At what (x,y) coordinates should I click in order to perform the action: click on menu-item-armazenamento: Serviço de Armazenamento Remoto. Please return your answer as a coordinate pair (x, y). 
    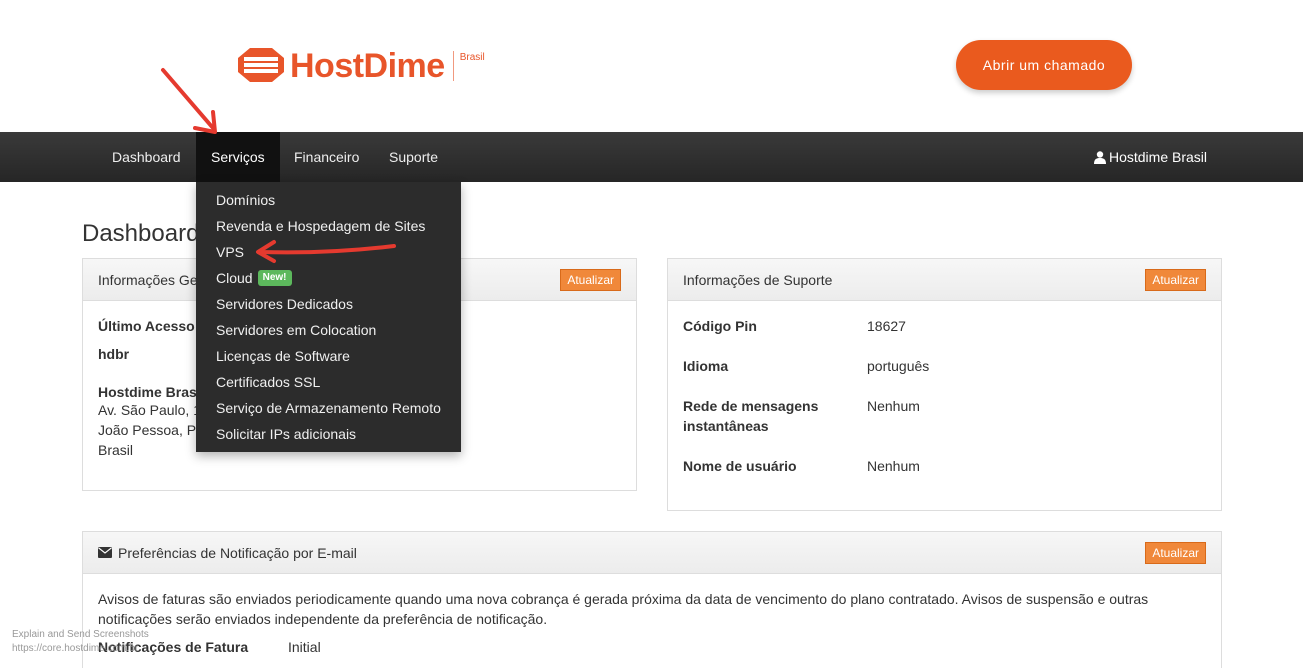
    Looking at the image, I should click on (328, 408).